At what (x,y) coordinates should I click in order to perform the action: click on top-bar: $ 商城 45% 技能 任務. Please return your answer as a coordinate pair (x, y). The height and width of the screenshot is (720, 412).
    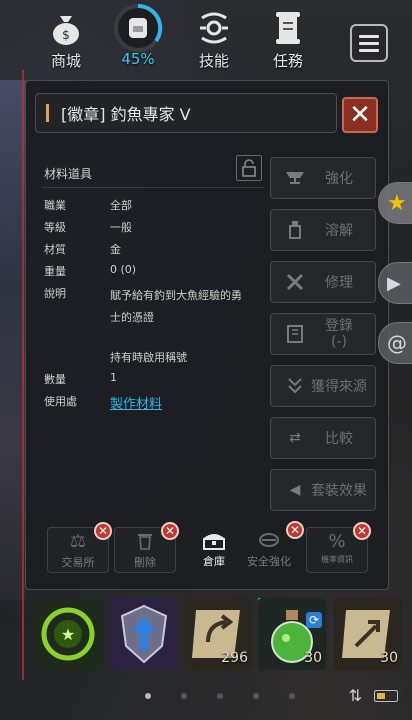
    Looking at the image, I should click on (206, 39).